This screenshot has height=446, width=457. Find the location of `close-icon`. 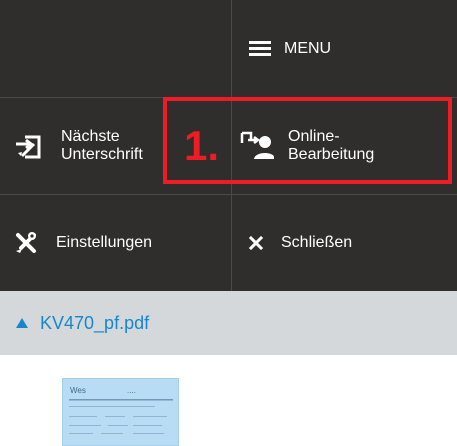

close-icon is located at coordinates (256, 243).